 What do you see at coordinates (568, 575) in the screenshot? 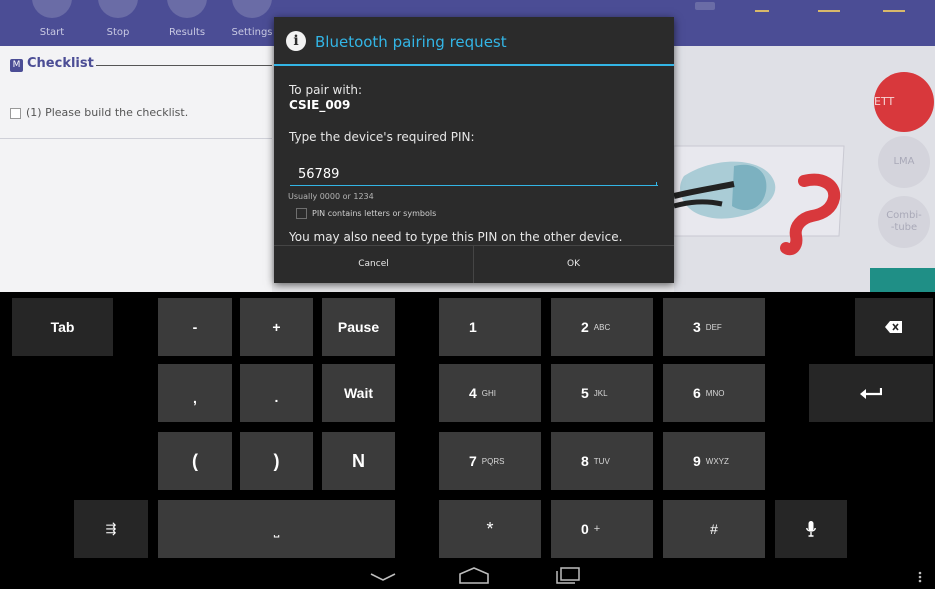
I see `recents-icon` at bounding box center [568, 575].